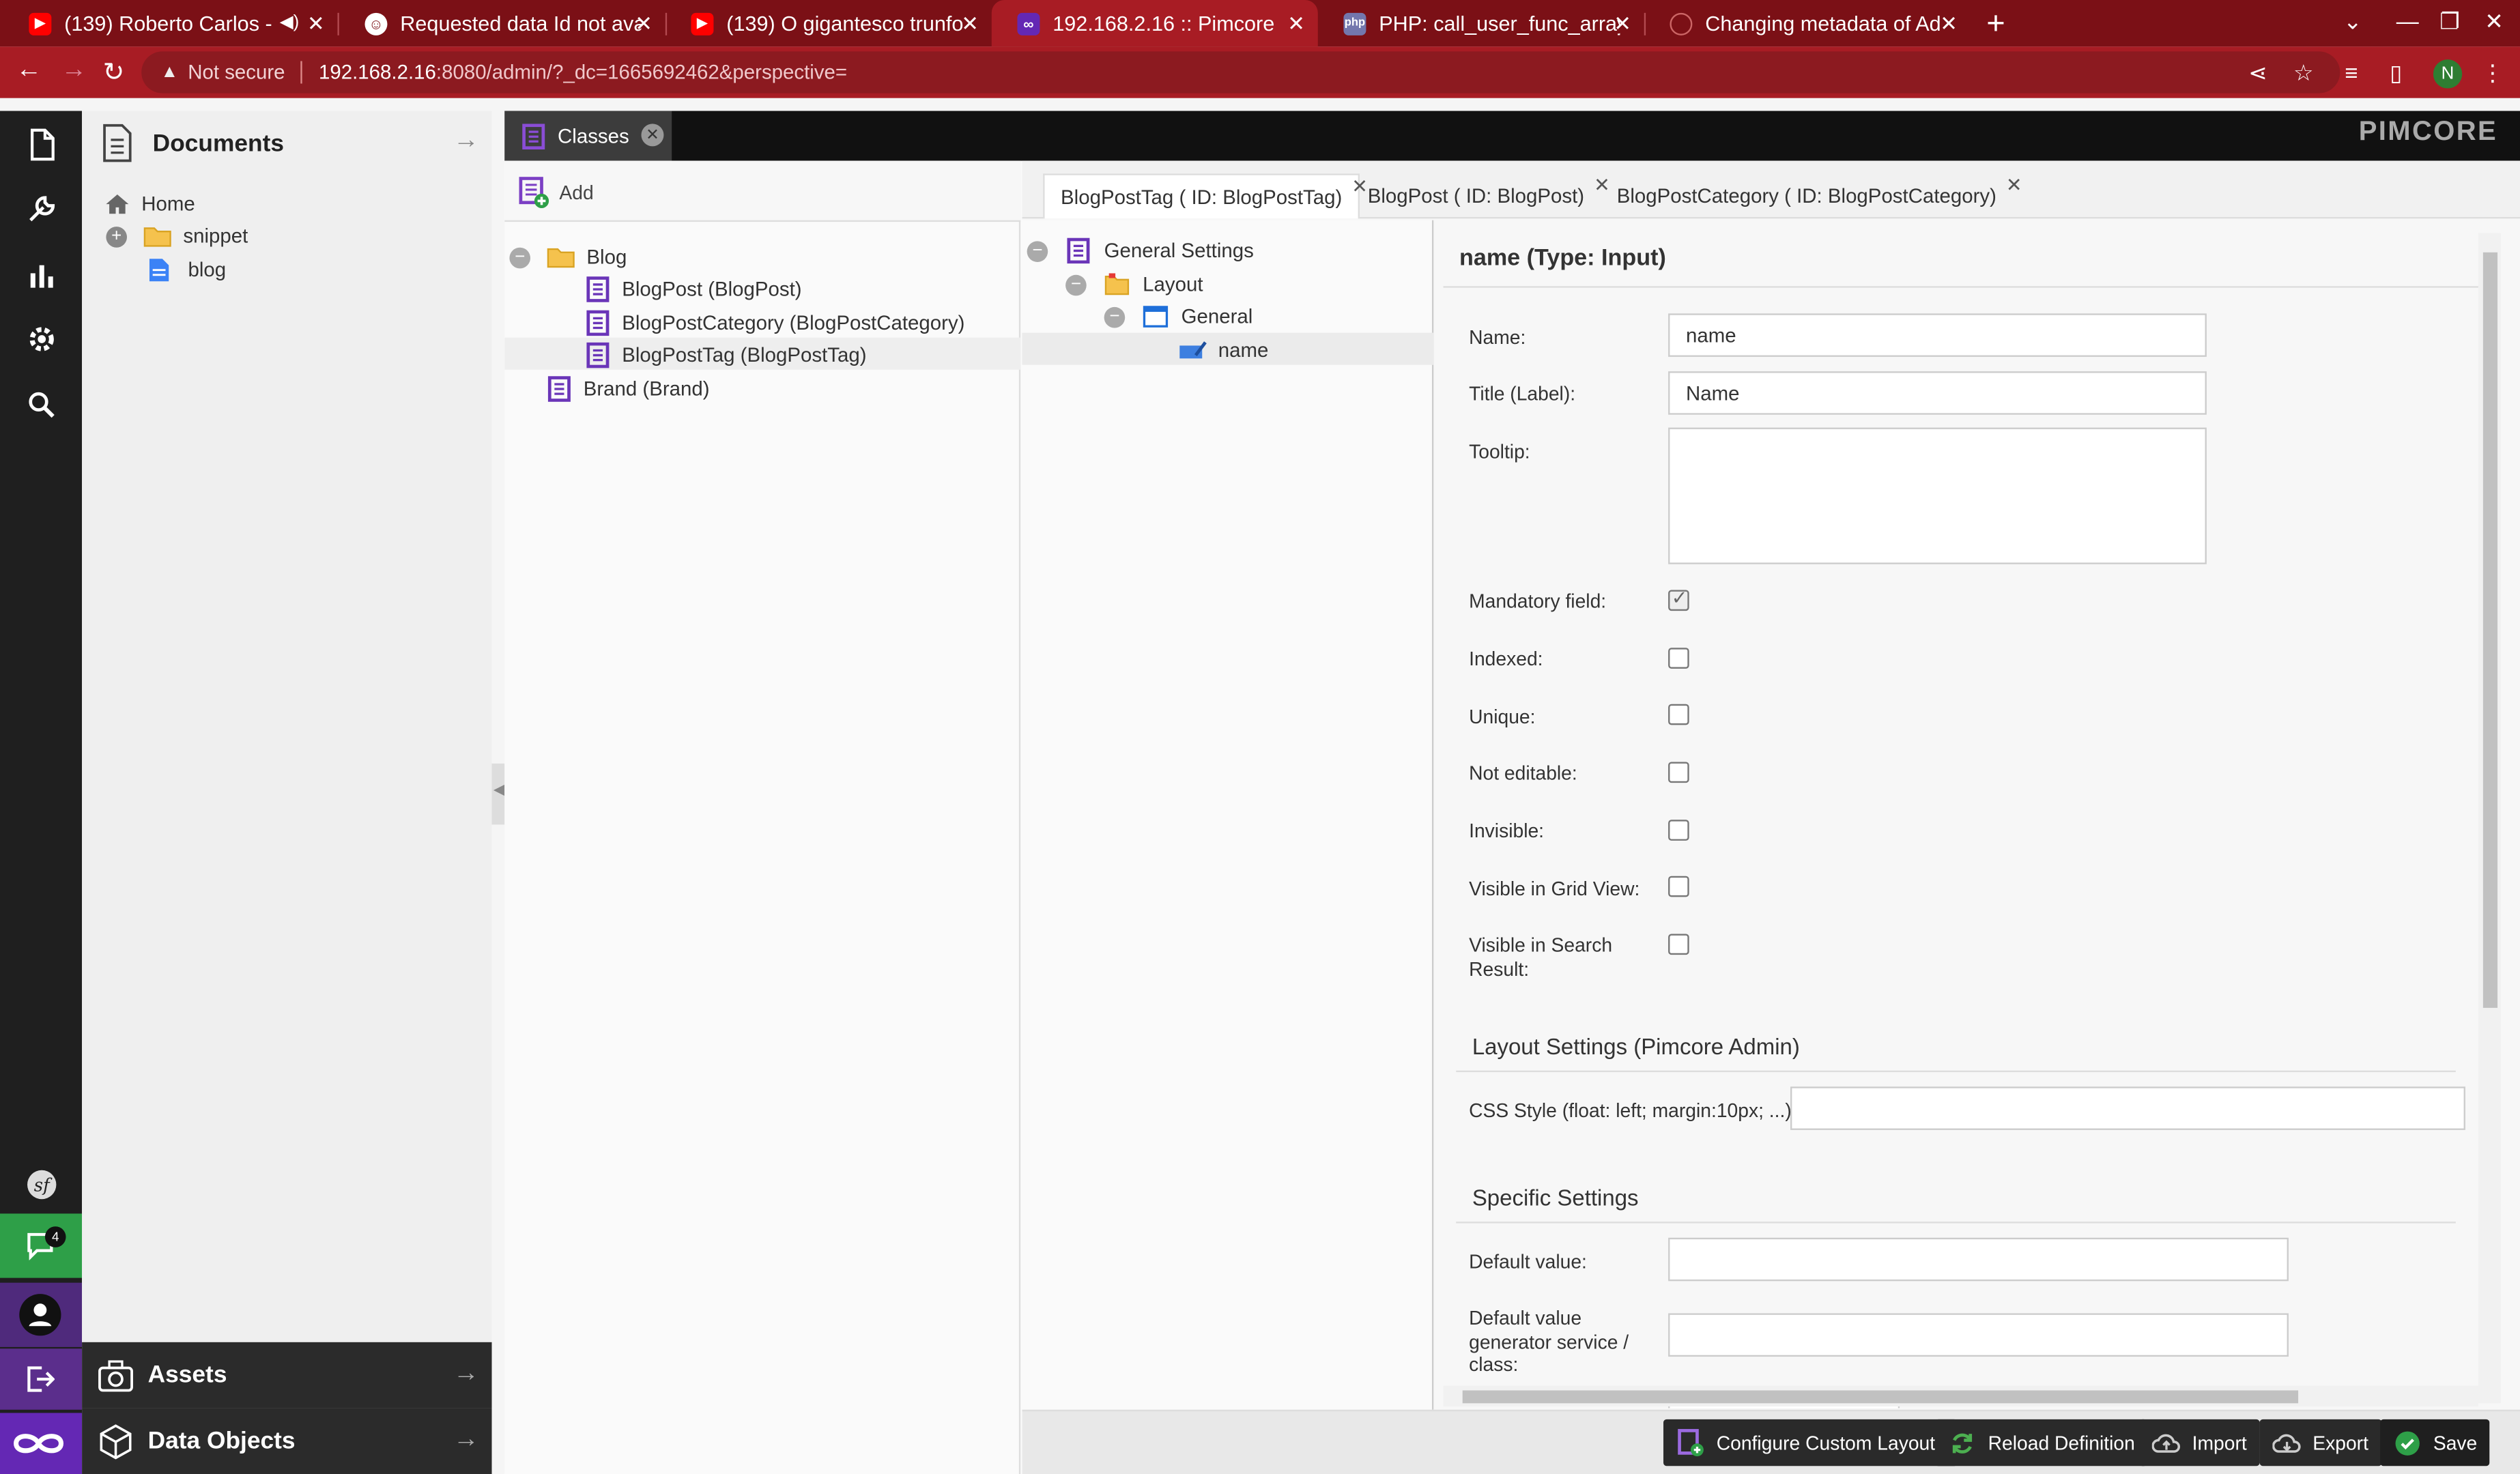 Image resolution: width=2520 pixels, height=1474 pixels. Describe the element at coordinates (1678, 599) in the screenshot. I see `mandatory-checkbox` at that location.